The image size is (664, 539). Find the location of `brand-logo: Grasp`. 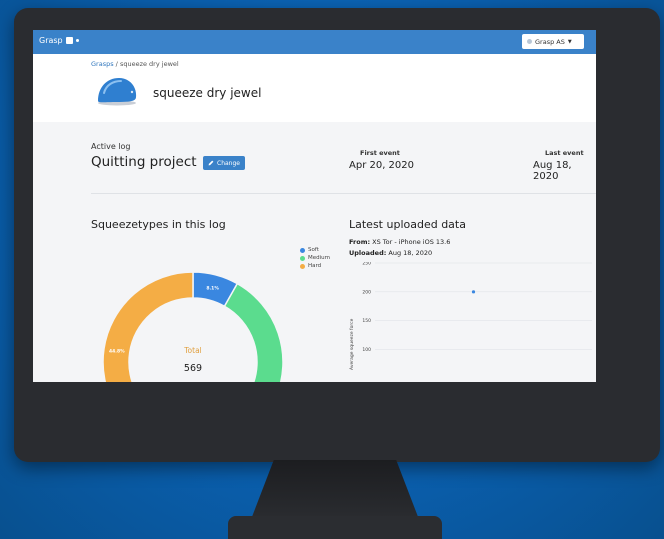

brand-logo: Grasp is located at coordinates (59, 40).